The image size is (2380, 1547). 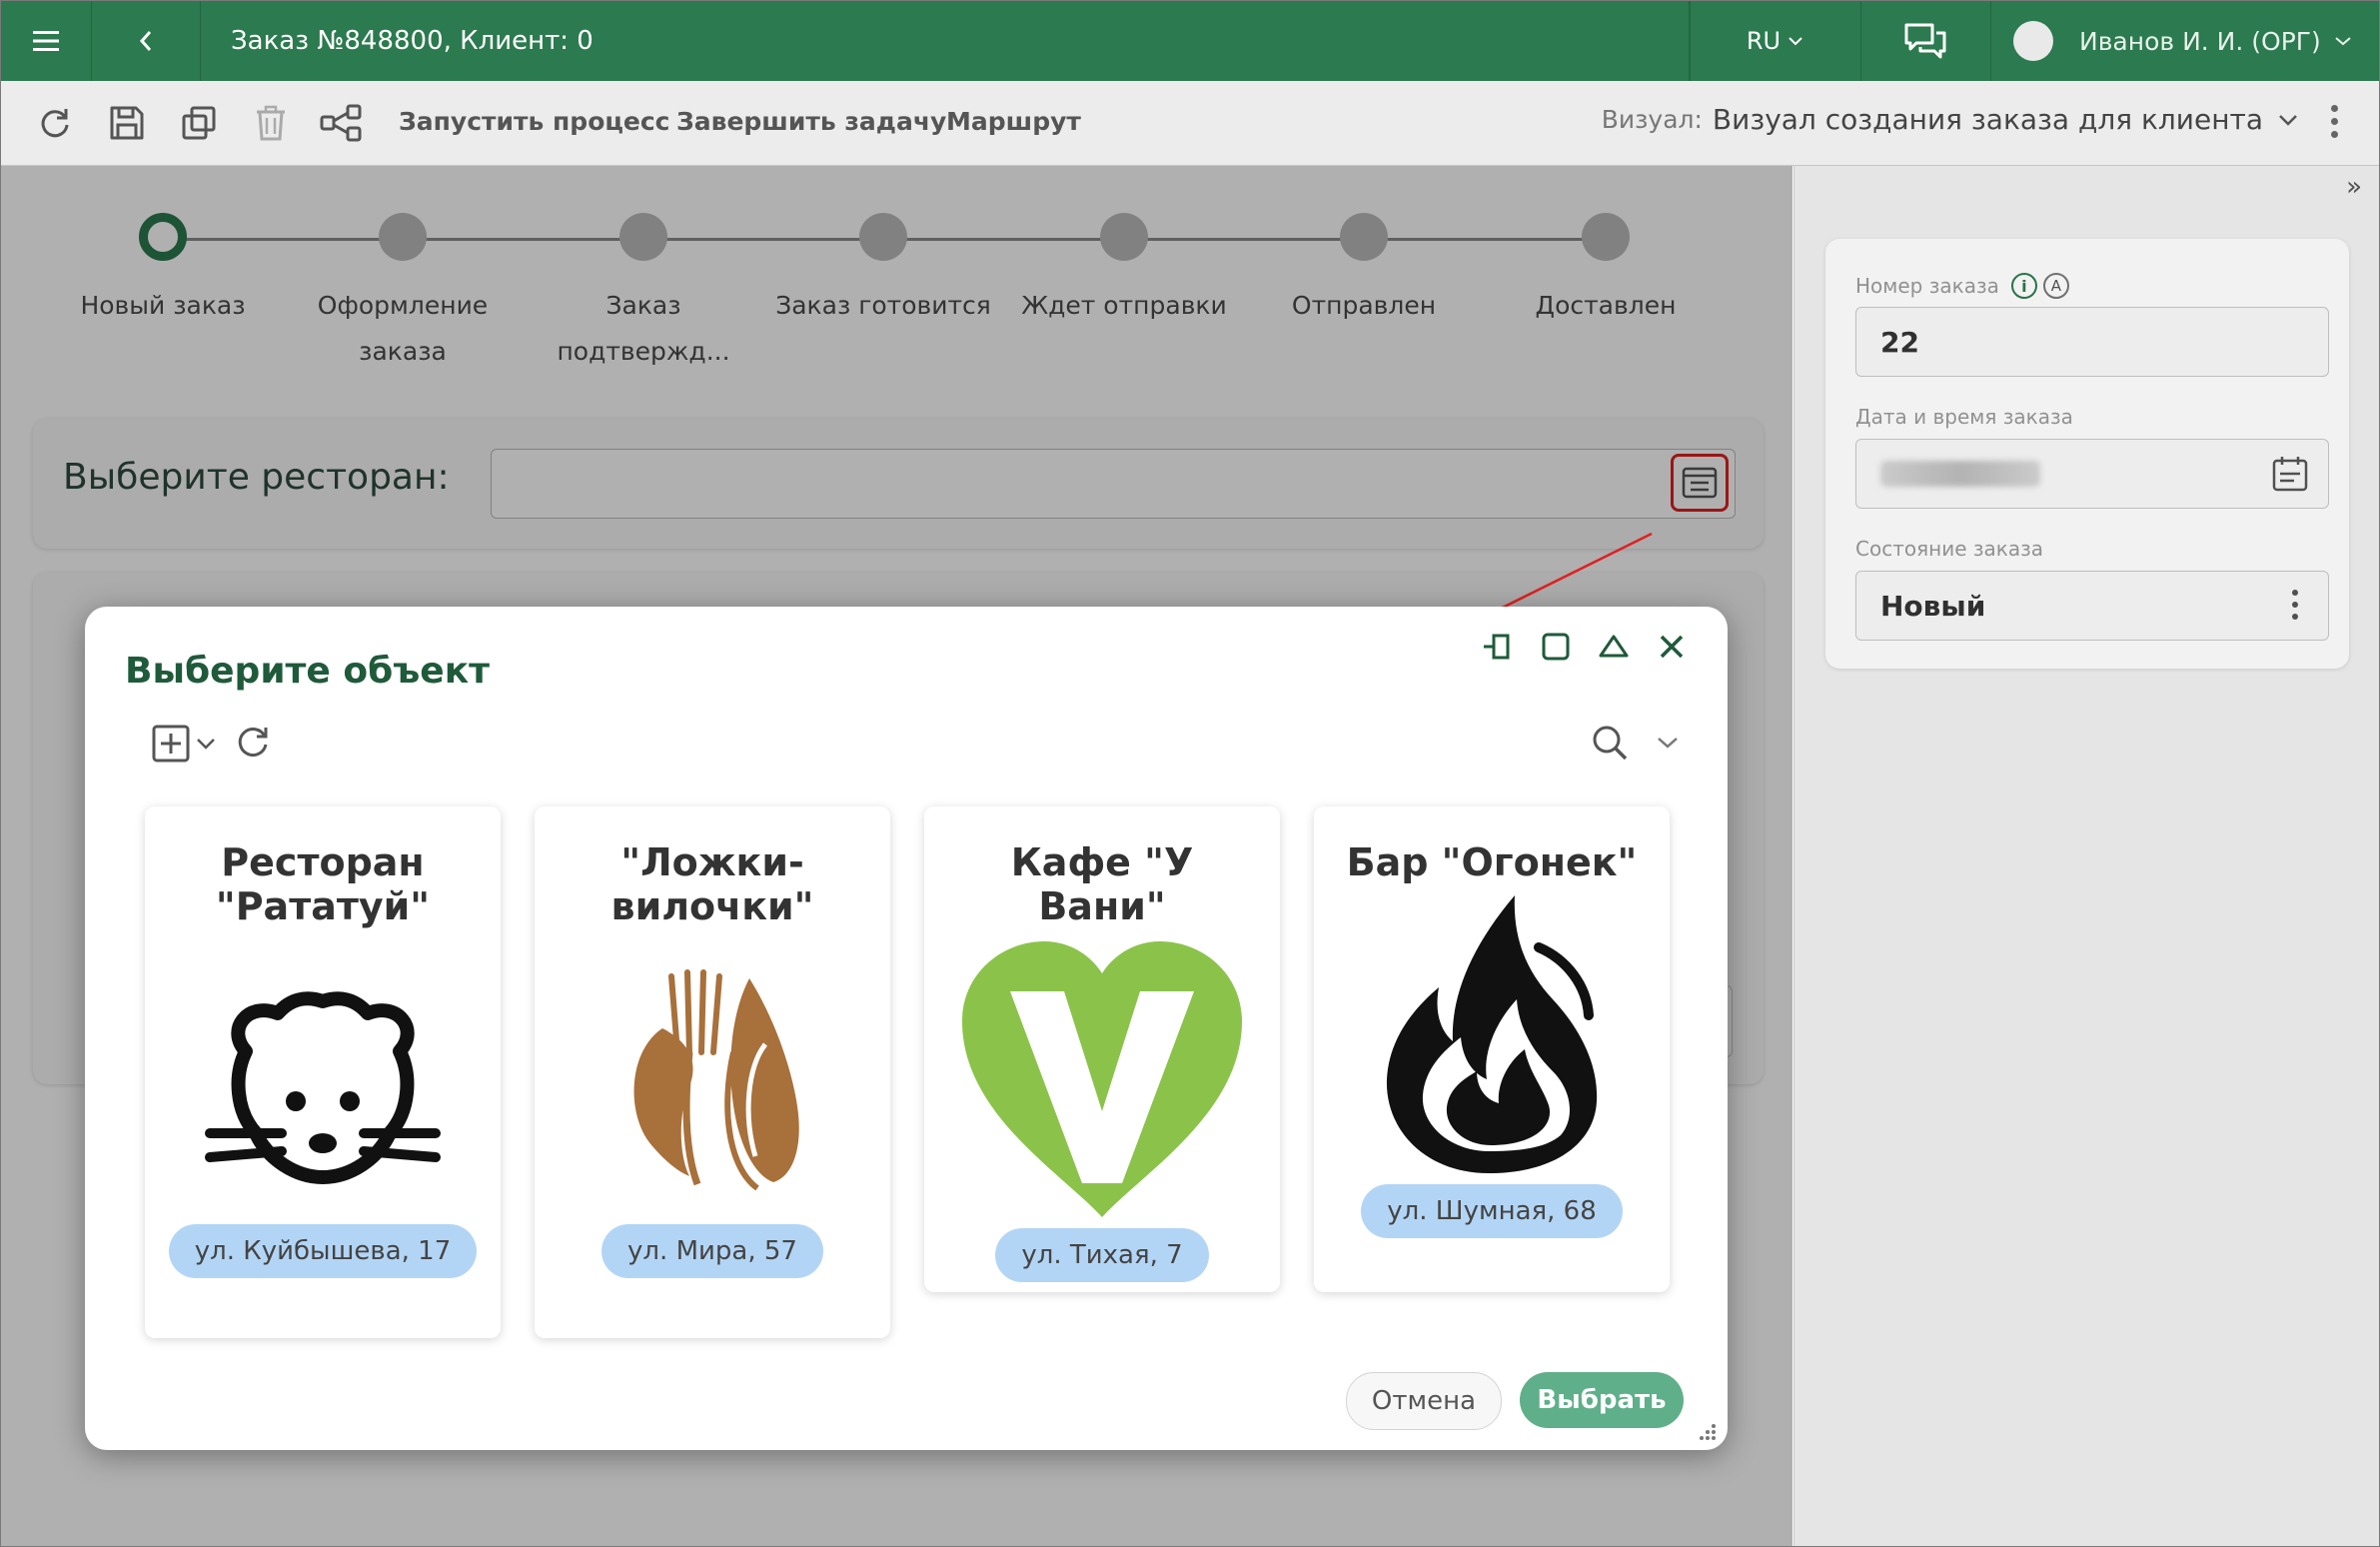 I want to click on dock-icon, so click(x=1497, y=647).